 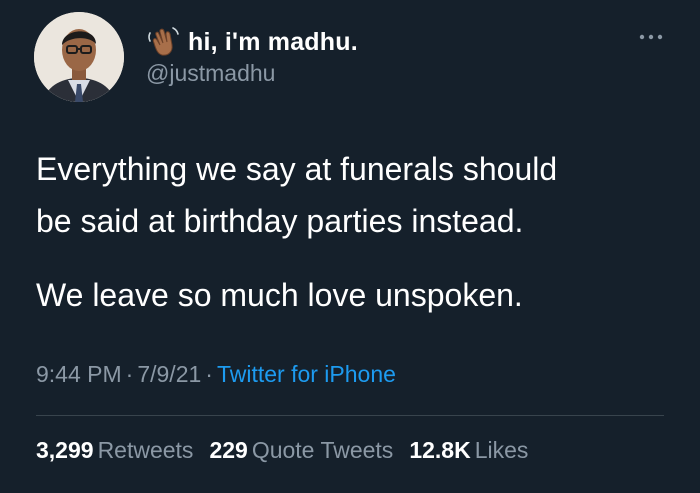 I want to click on retweets-count: 3,299, so click(x=65, y=450).